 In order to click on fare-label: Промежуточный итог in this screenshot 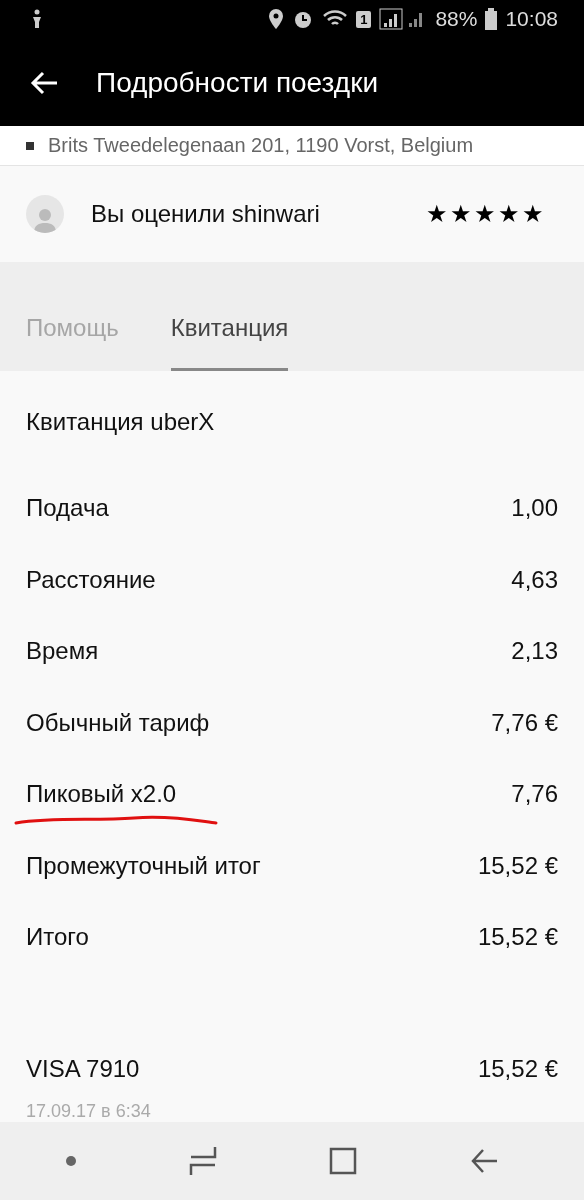, I will do `click(143, 865)`.